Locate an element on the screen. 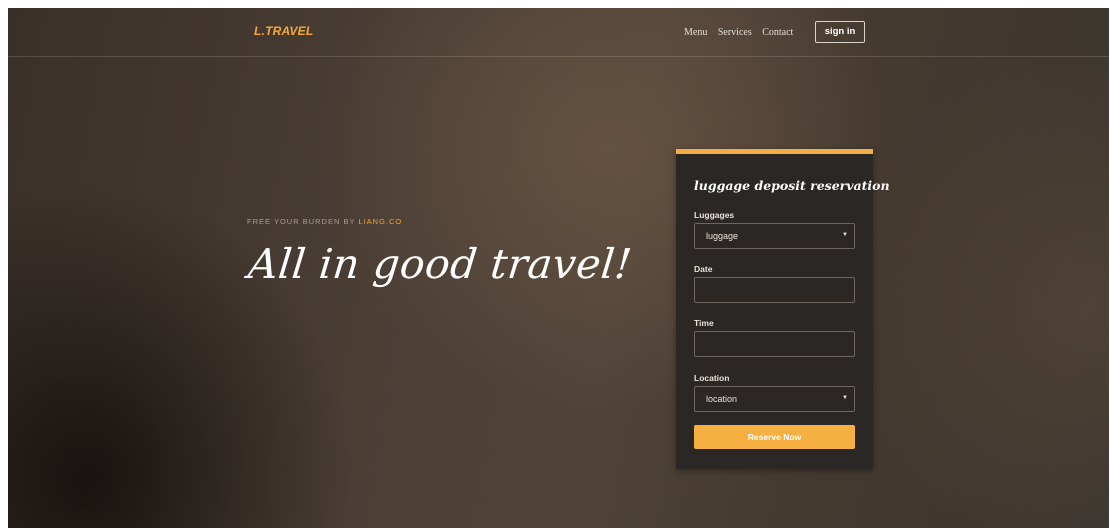  date-input is located at coordinates (774, 290).